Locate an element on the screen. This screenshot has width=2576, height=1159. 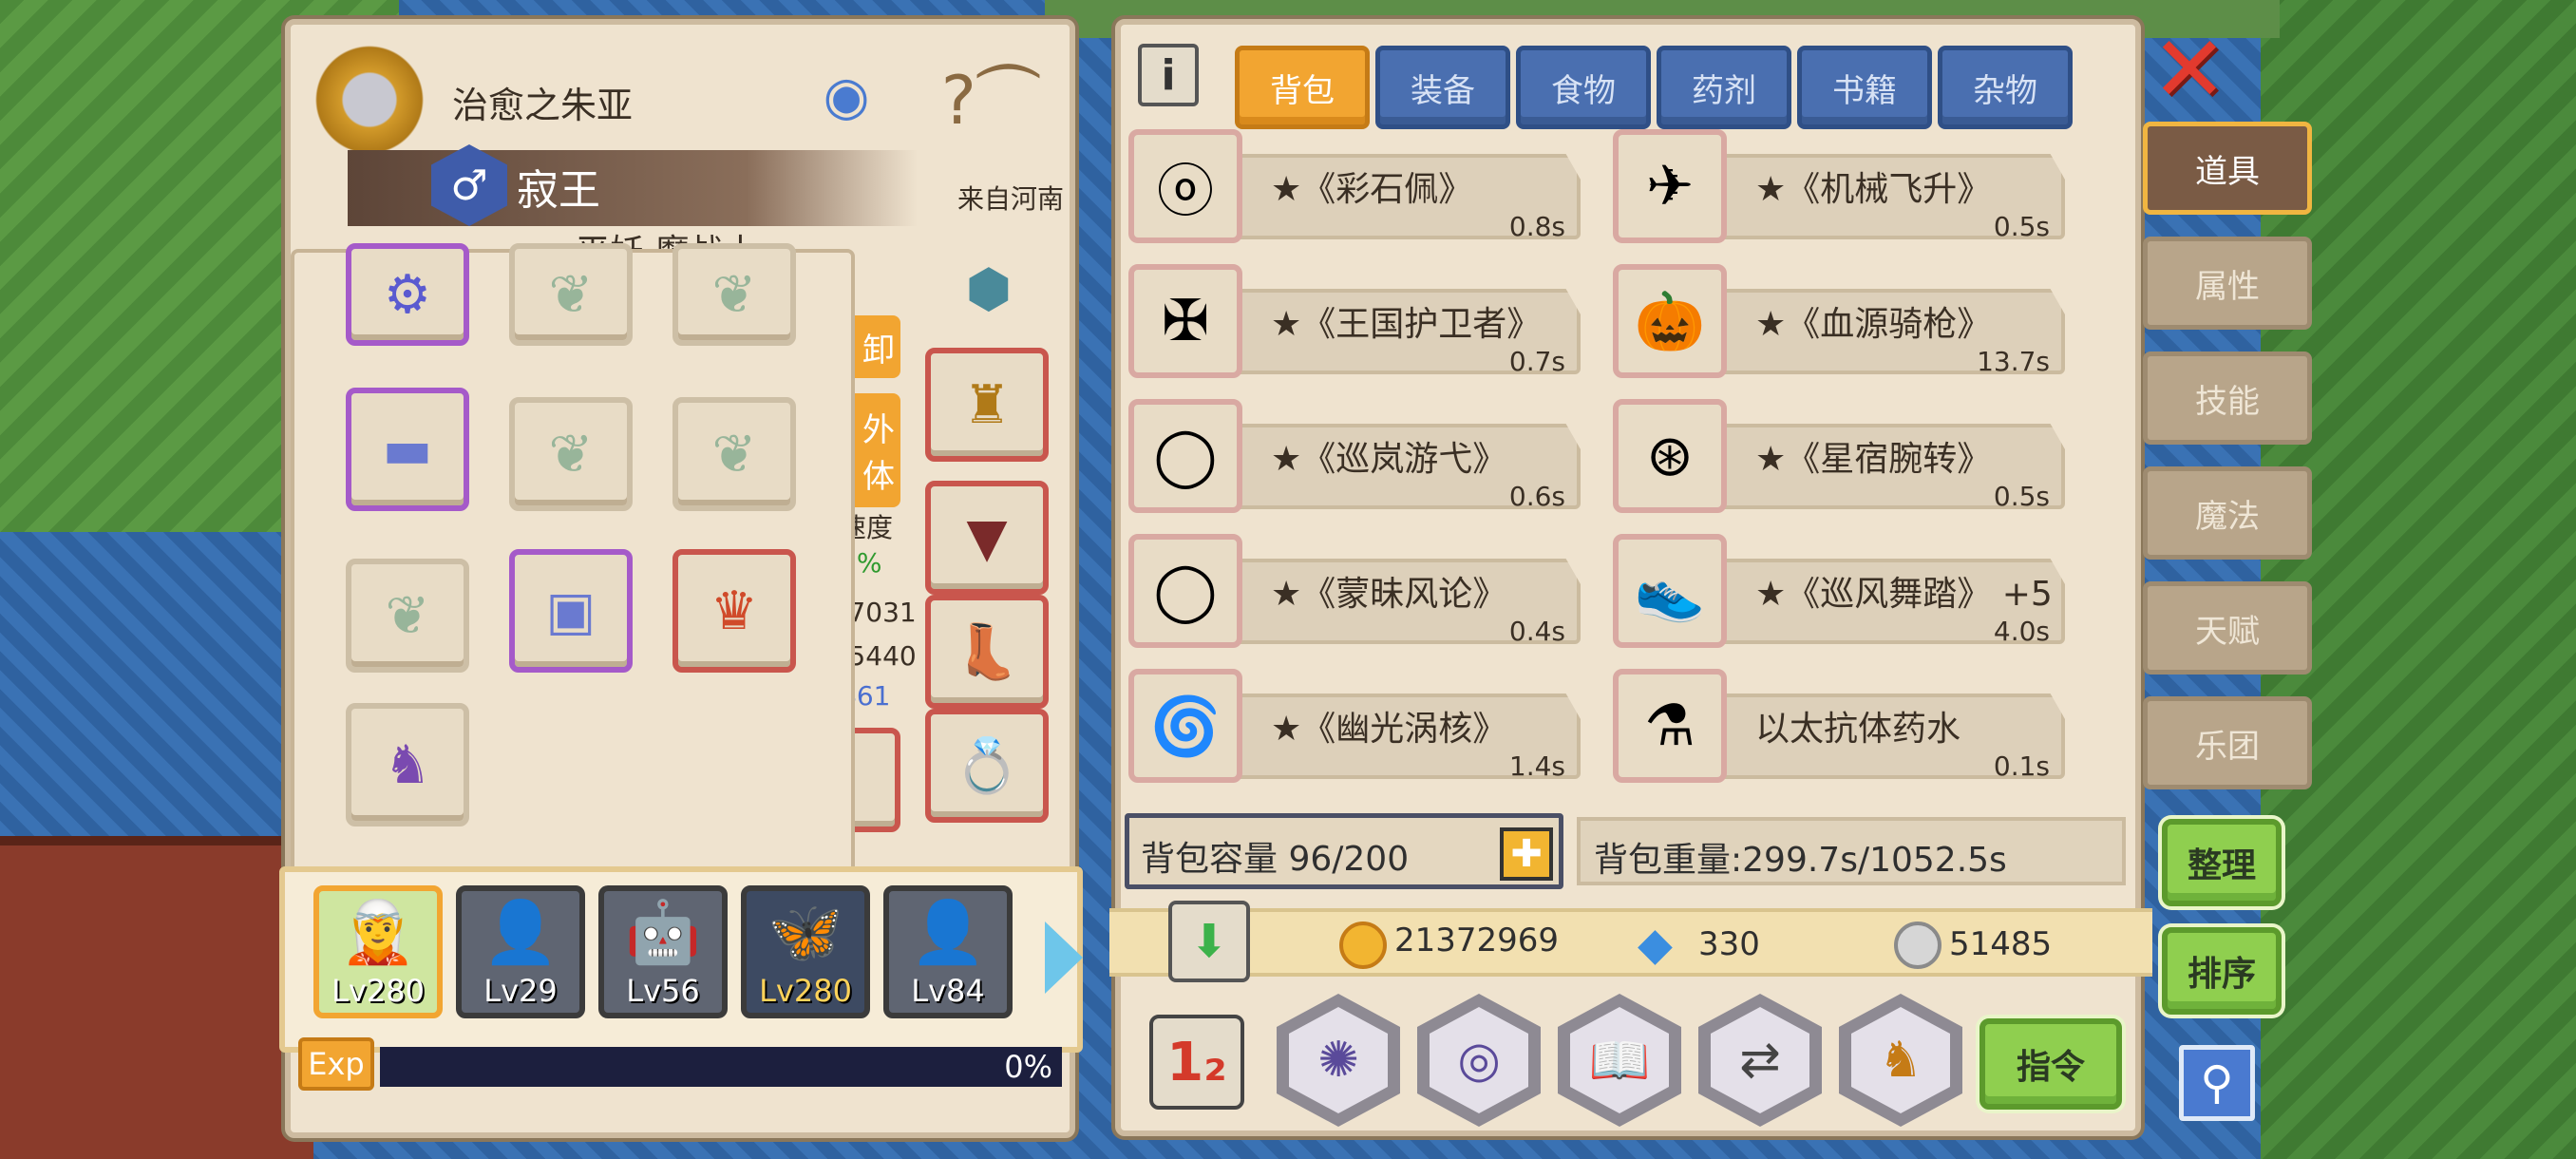
side-tab-4: 魔法 is located at coordinates (2227, 513).